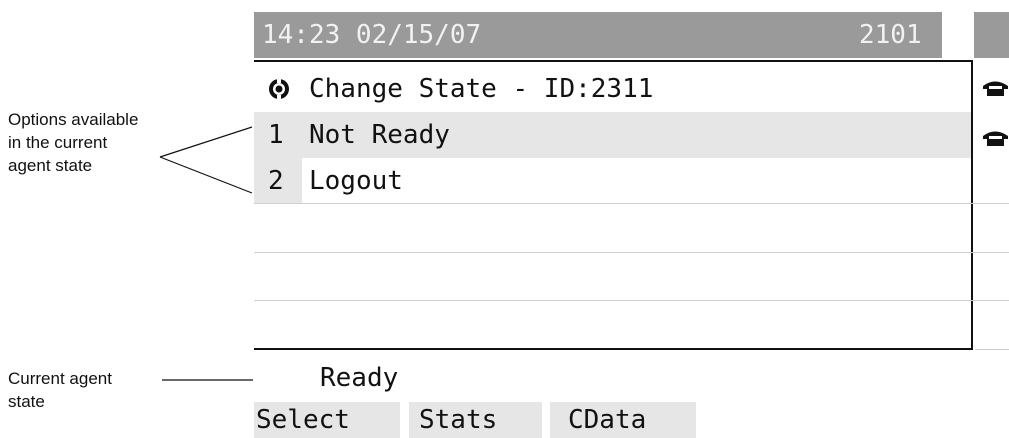  What do you see at coordinates (372, 35) in the screenshot?
I see `time-date: 14:23 02/15/07` at bounding box center [372, 35].